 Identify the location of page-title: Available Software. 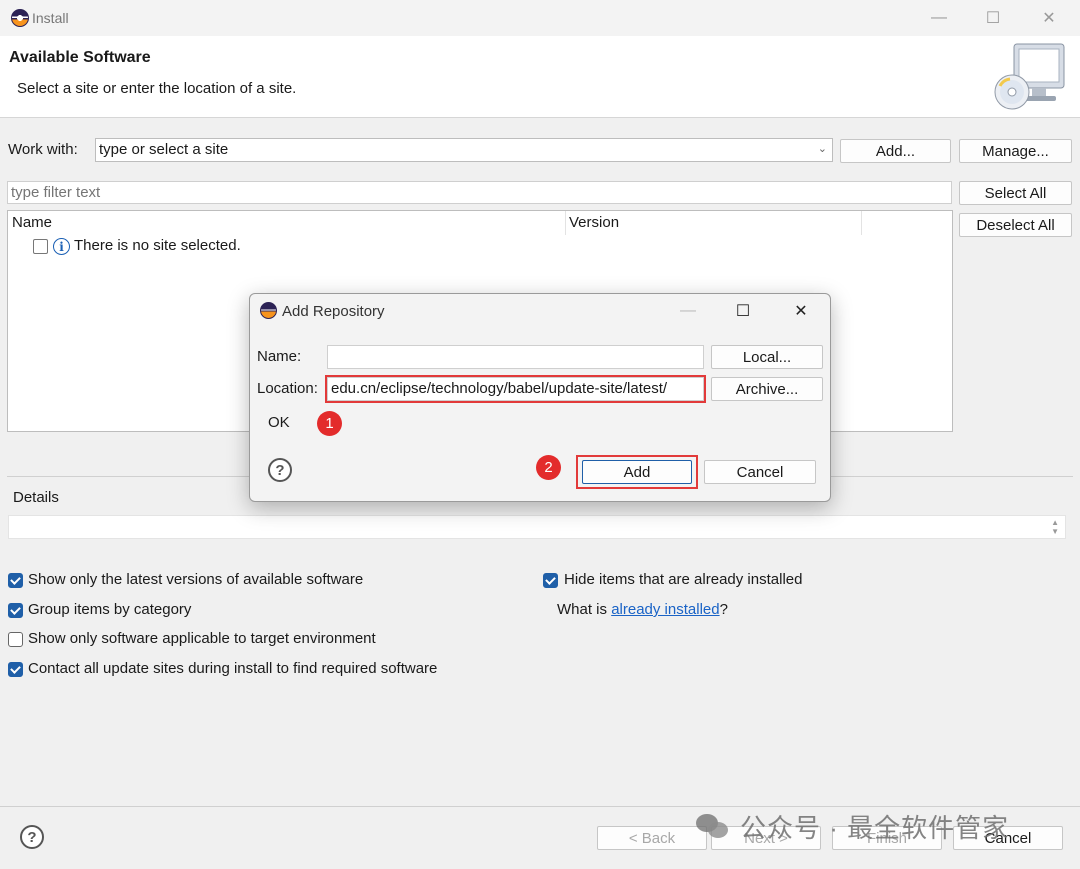
(80, 57).